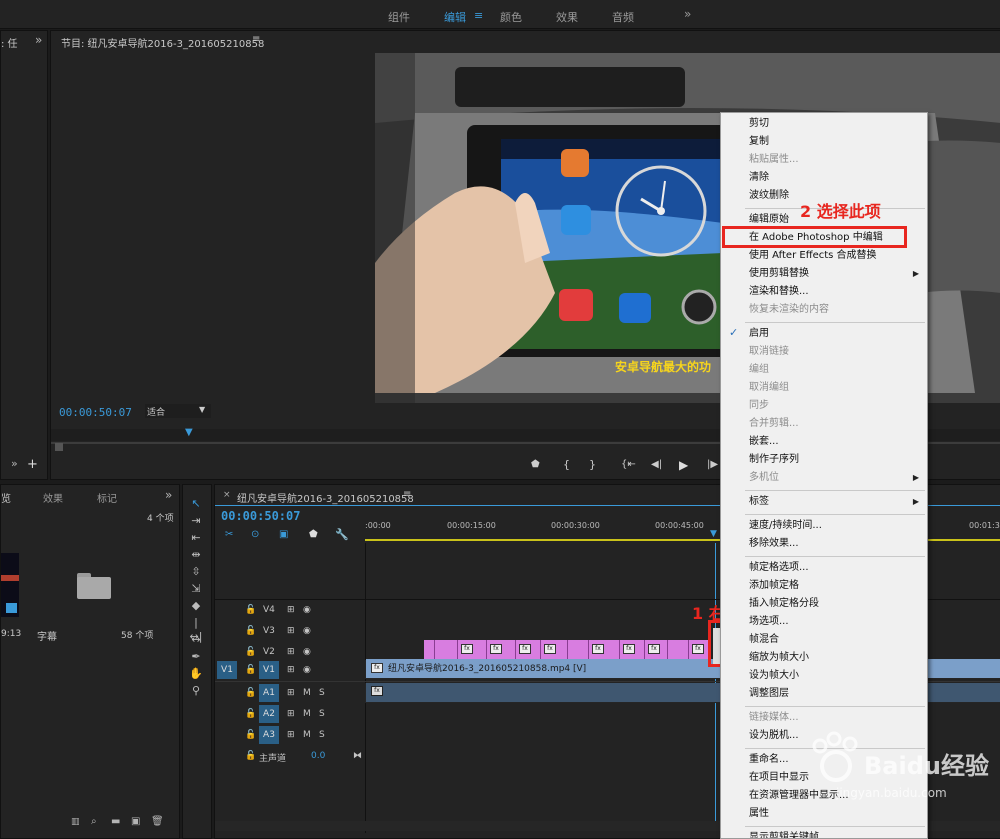 The height and width of the screenshot is (839, 1000). What do you see at coordinates (567, 17) in the screenshot?
I see `workspace-tab: 效果` at bounding box center [567, 17].